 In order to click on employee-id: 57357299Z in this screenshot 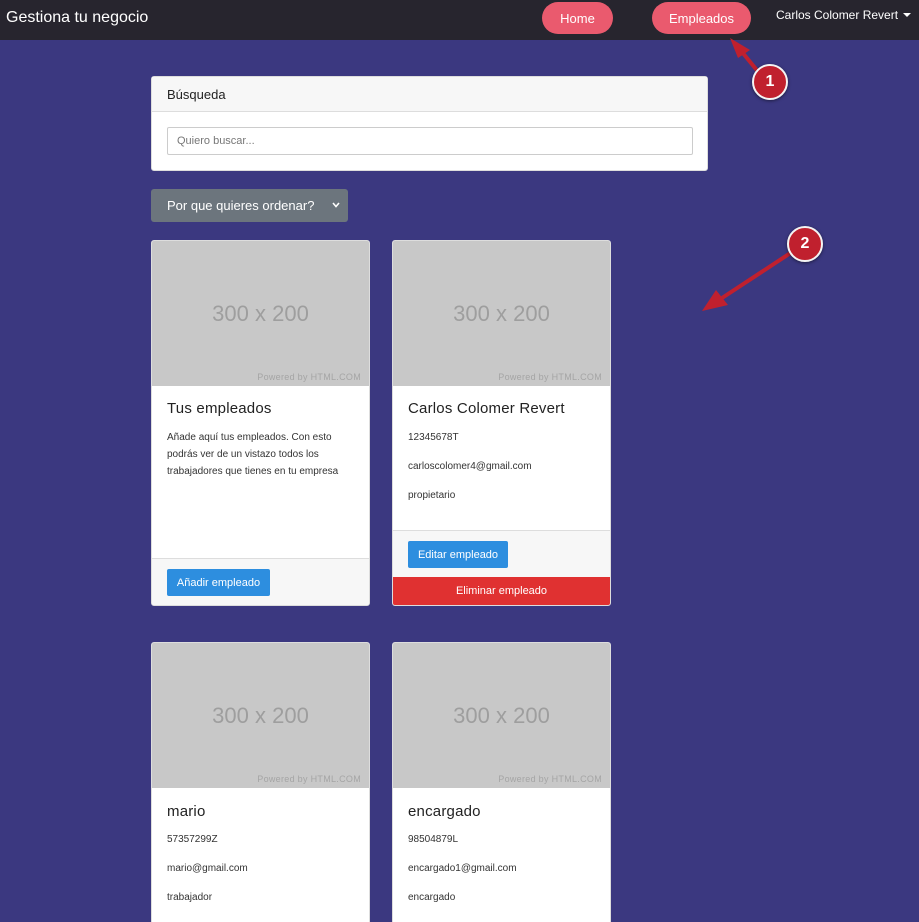, I will do `click(192, 839)`.